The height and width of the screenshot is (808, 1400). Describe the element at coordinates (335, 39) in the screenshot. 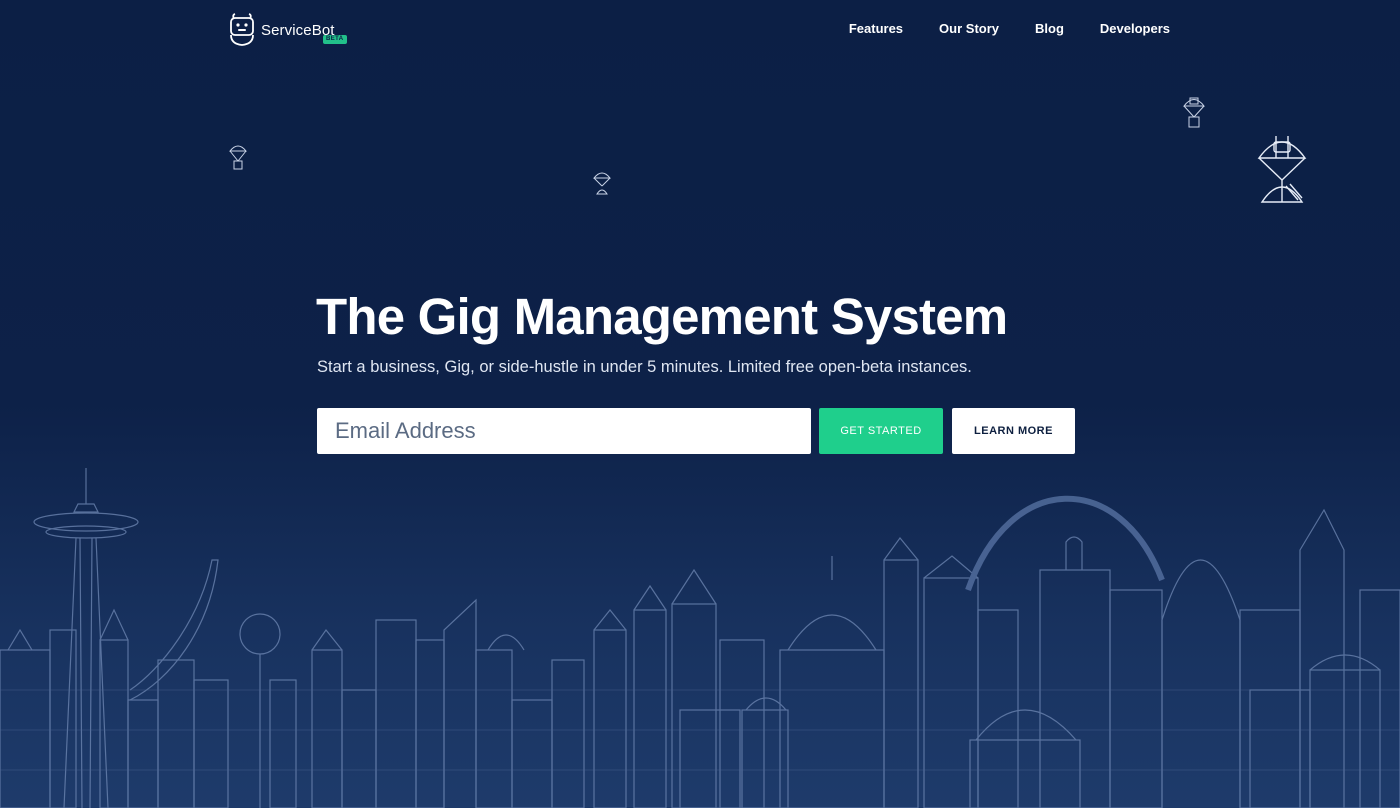

I see `beta-badge: BETA` at that location.